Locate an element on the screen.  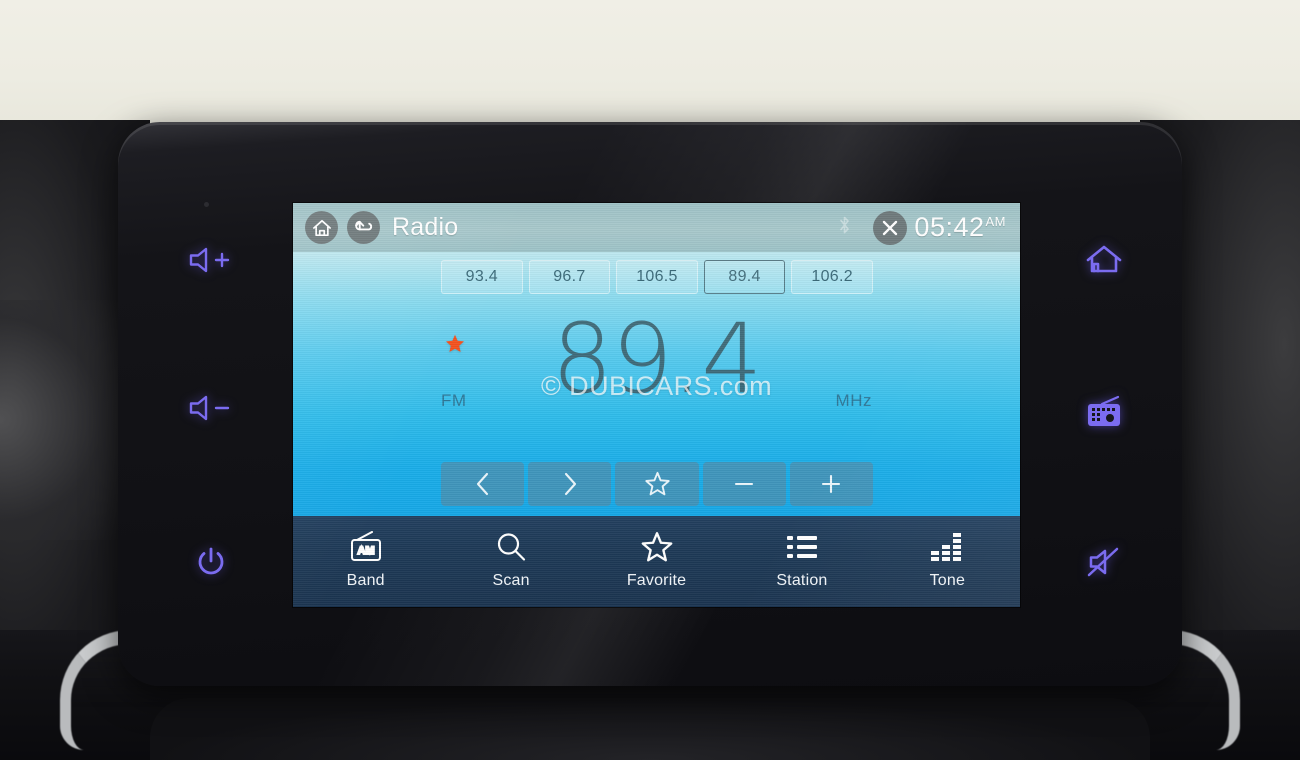
center-console-shadow is located at coordinates (650, 729).